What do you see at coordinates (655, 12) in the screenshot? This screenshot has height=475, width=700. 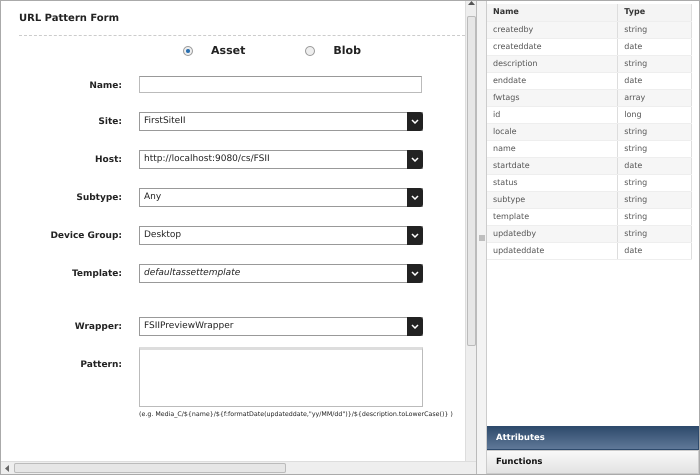 I see `column-header: Type` at bounding box center [655, 12].